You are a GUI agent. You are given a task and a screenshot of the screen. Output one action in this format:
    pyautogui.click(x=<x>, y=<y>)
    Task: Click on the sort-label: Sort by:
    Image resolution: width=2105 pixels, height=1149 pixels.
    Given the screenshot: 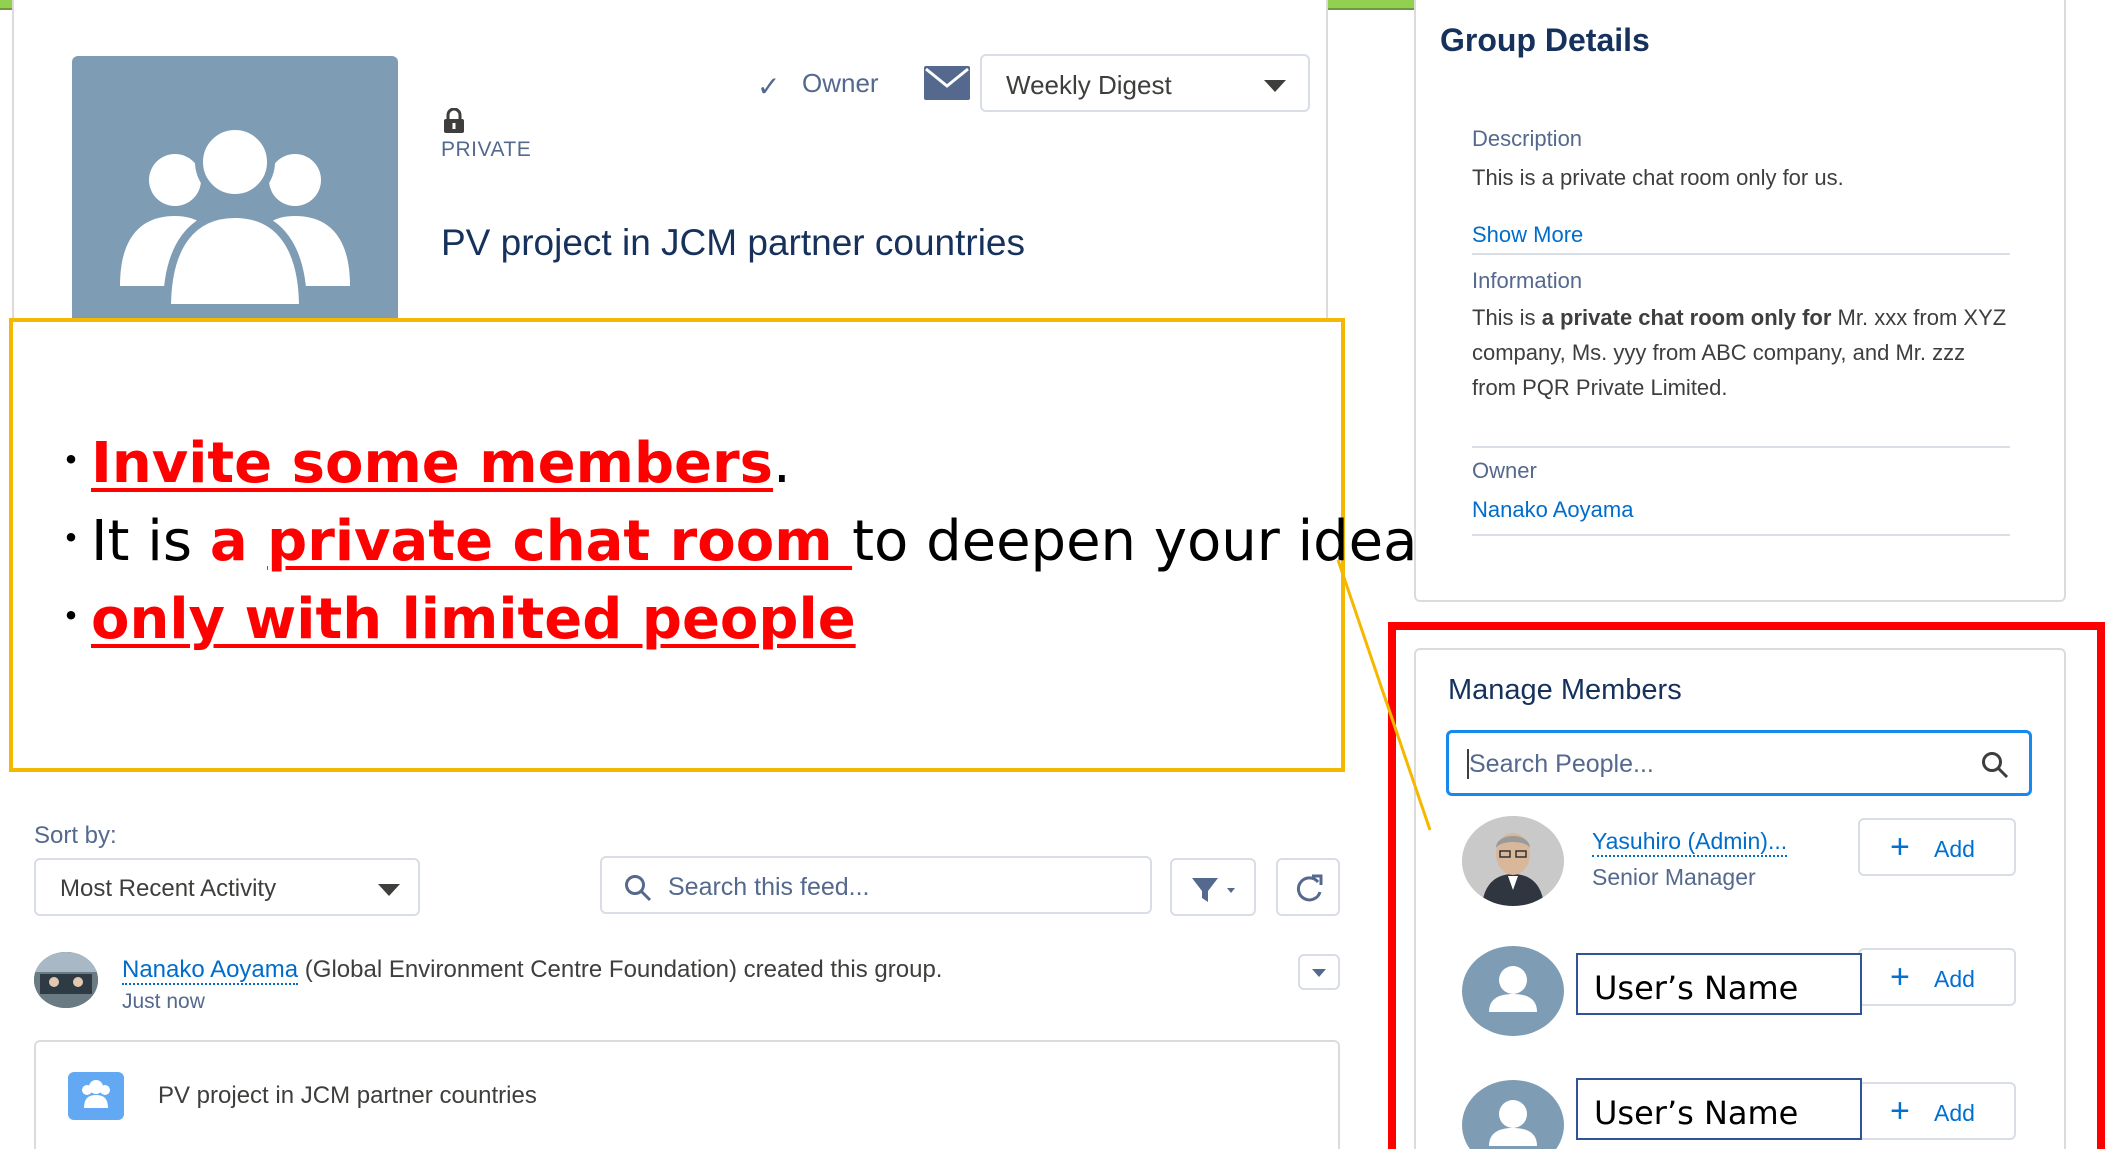 What is the action you would take?
    pyautogui.click(x=75, y=835)
    